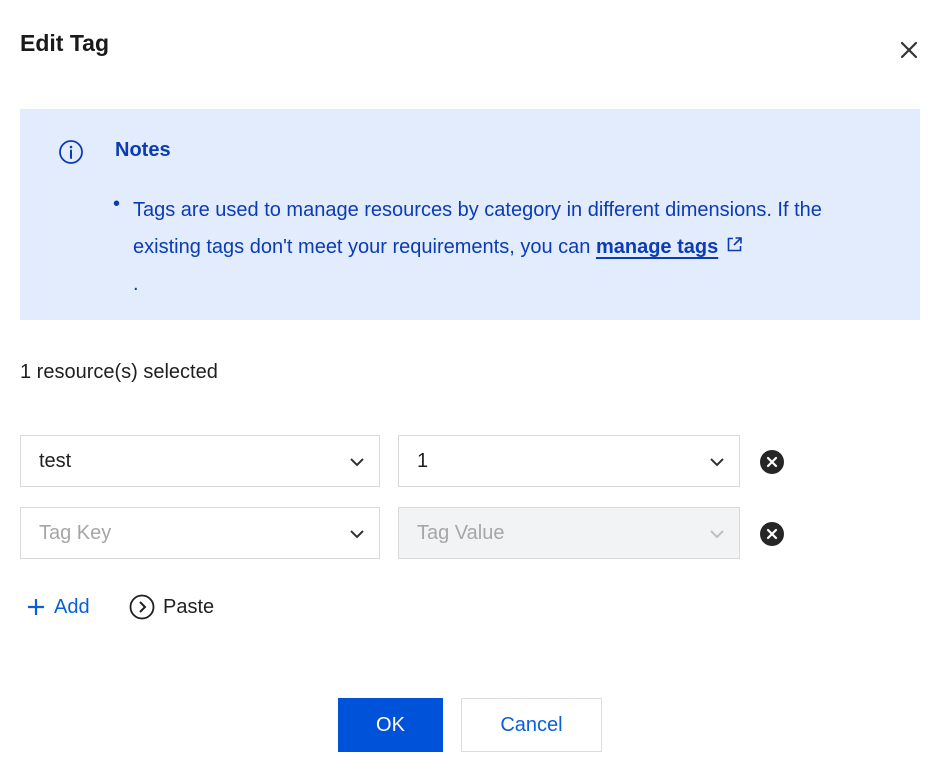  I want to click on add-tag-button: Add, so click(58, 607).